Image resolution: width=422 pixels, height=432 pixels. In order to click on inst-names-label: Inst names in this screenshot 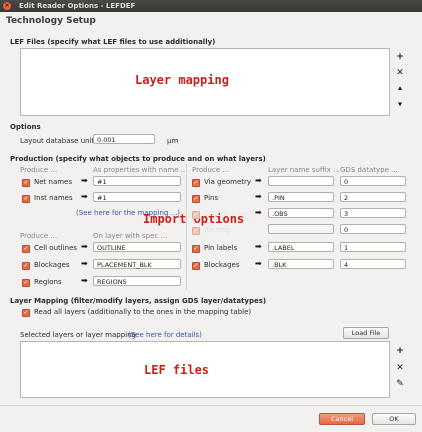, I will do `click(53, 198)`.